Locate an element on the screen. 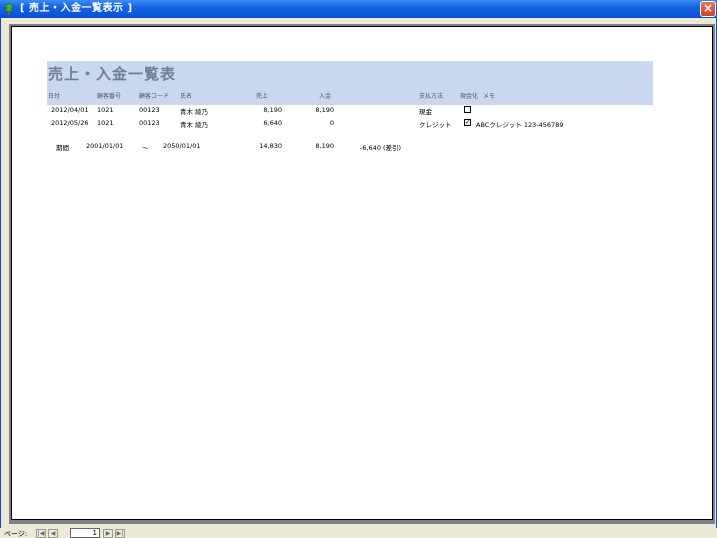 This screenshot has width=717, height=538. header-sales: 売上 is located at coordinates (262, 96).